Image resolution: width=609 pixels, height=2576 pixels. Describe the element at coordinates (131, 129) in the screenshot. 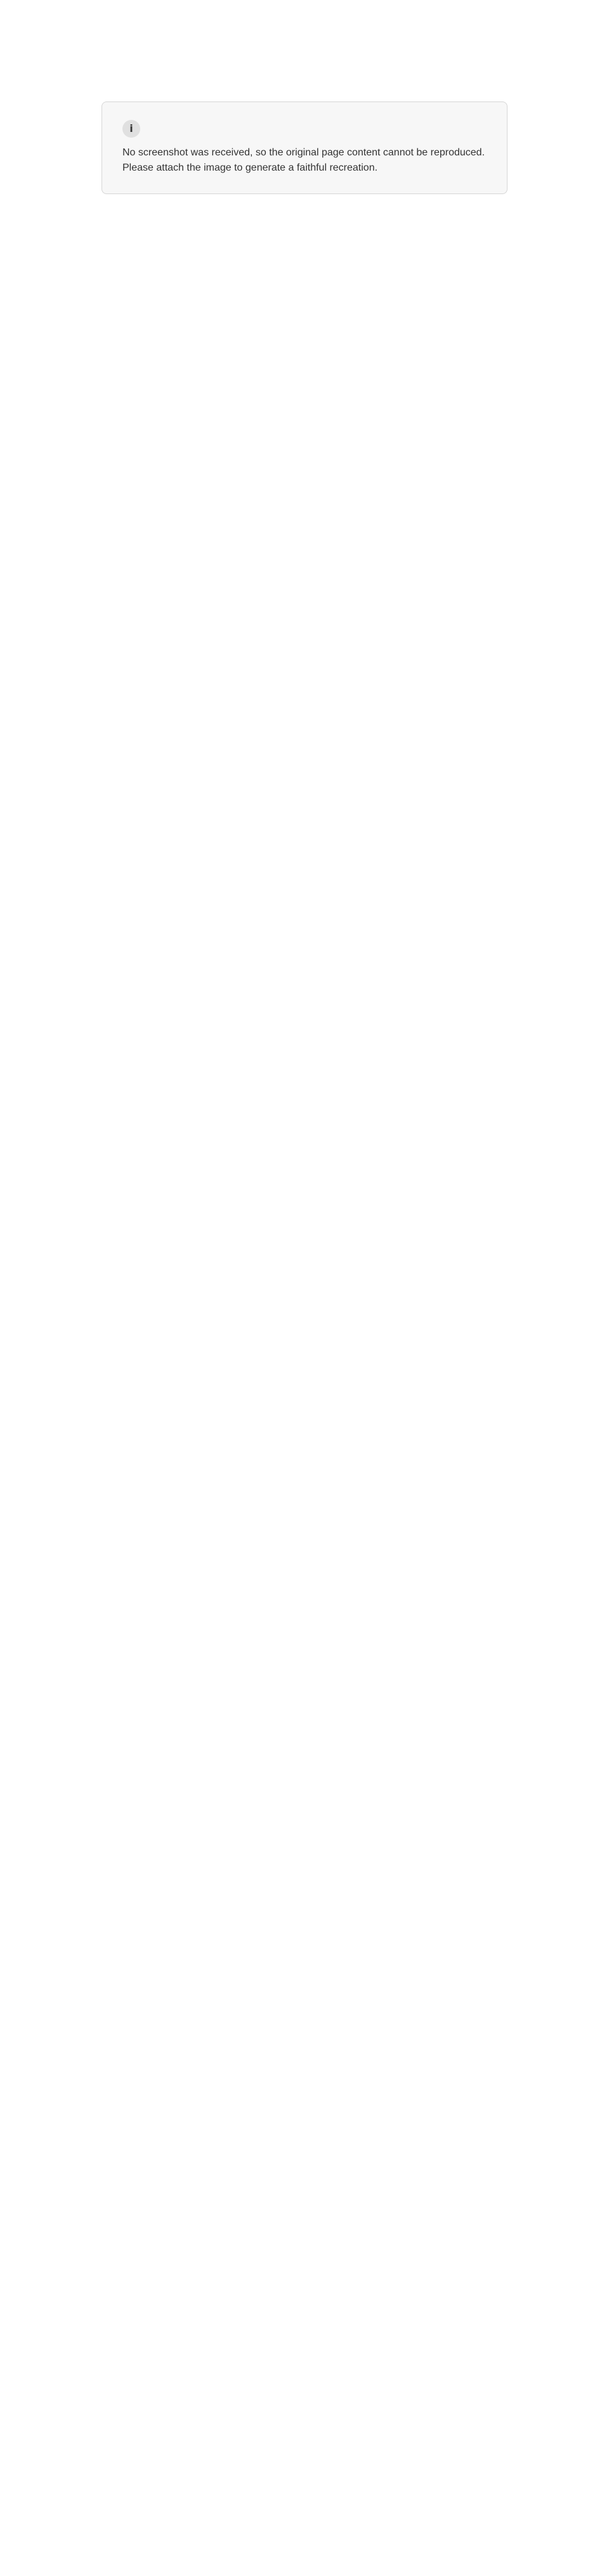

I see `info-icon: i` at that location.